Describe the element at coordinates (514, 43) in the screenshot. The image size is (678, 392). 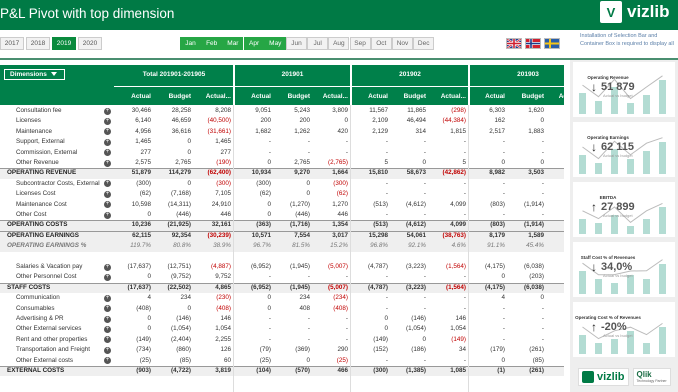
I see `uk-flag-icon` at that location.